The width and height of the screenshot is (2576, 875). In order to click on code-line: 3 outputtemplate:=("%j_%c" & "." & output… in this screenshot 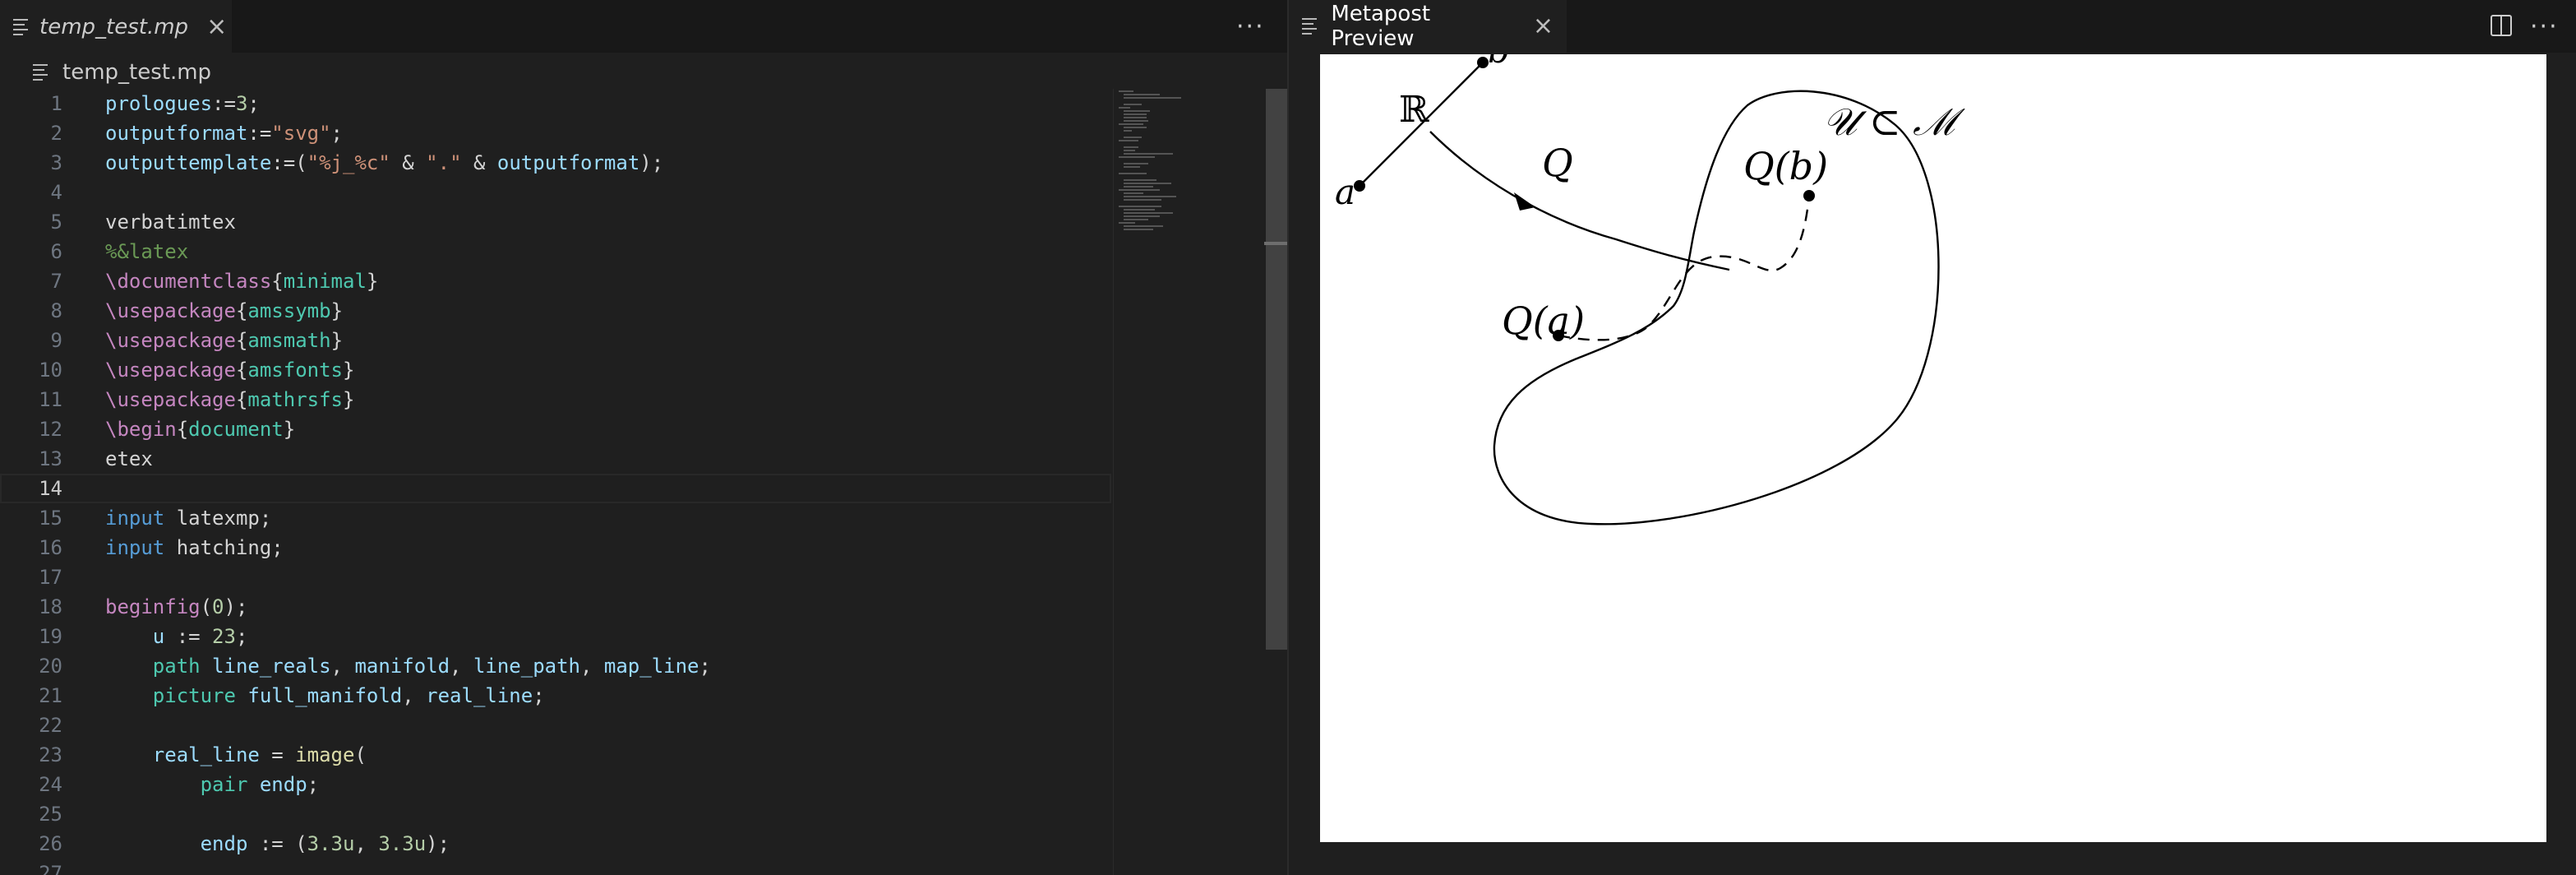, I will do `click(555, 163)`.